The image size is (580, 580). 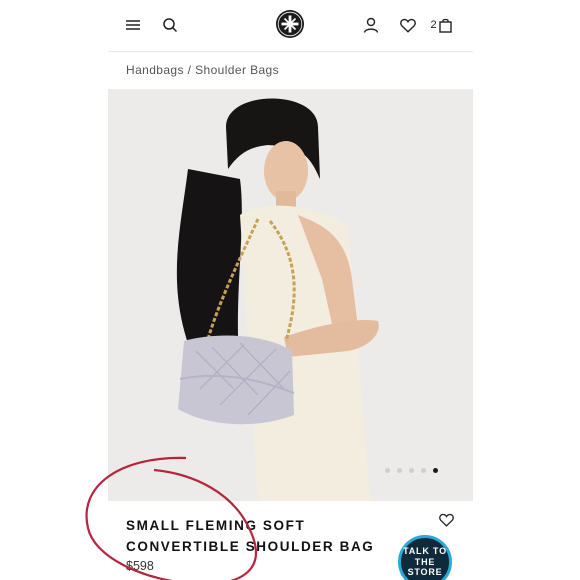 What do you see at coordinates (371, 25) in the screenshot?
I see `account-icon` at bounding box center [371, 25].